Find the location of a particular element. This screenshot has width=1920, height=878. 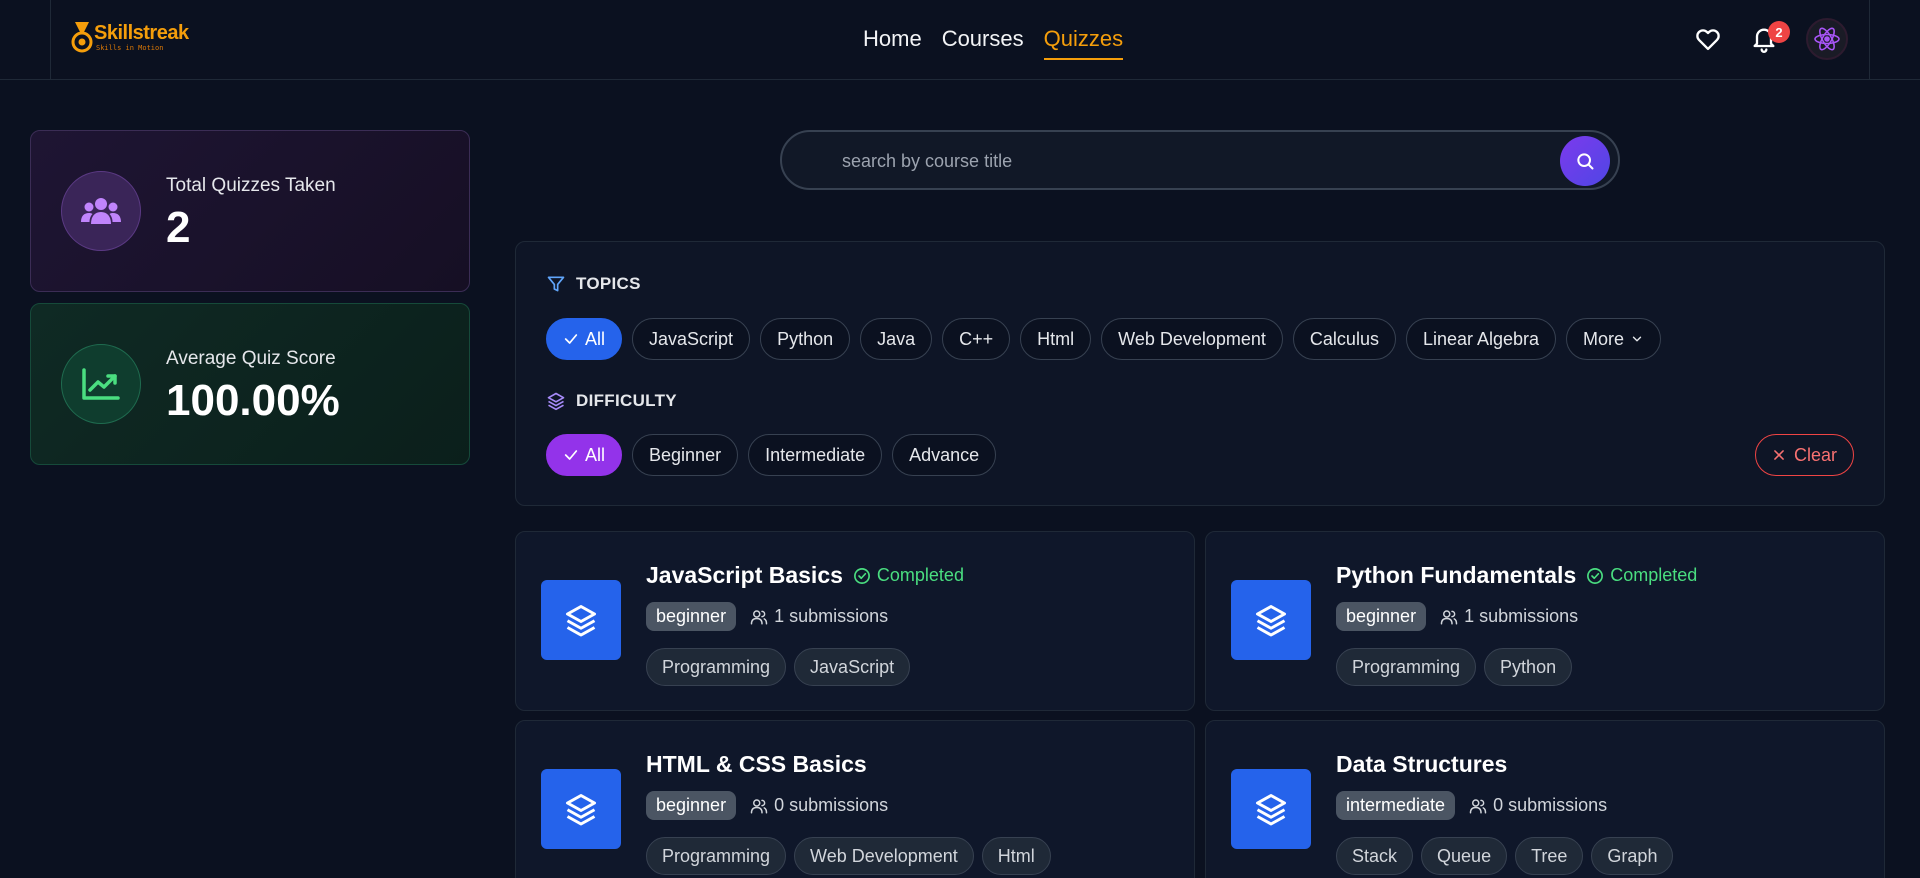

clear-filters-button: Clear is located at coordinates (1804, 455).